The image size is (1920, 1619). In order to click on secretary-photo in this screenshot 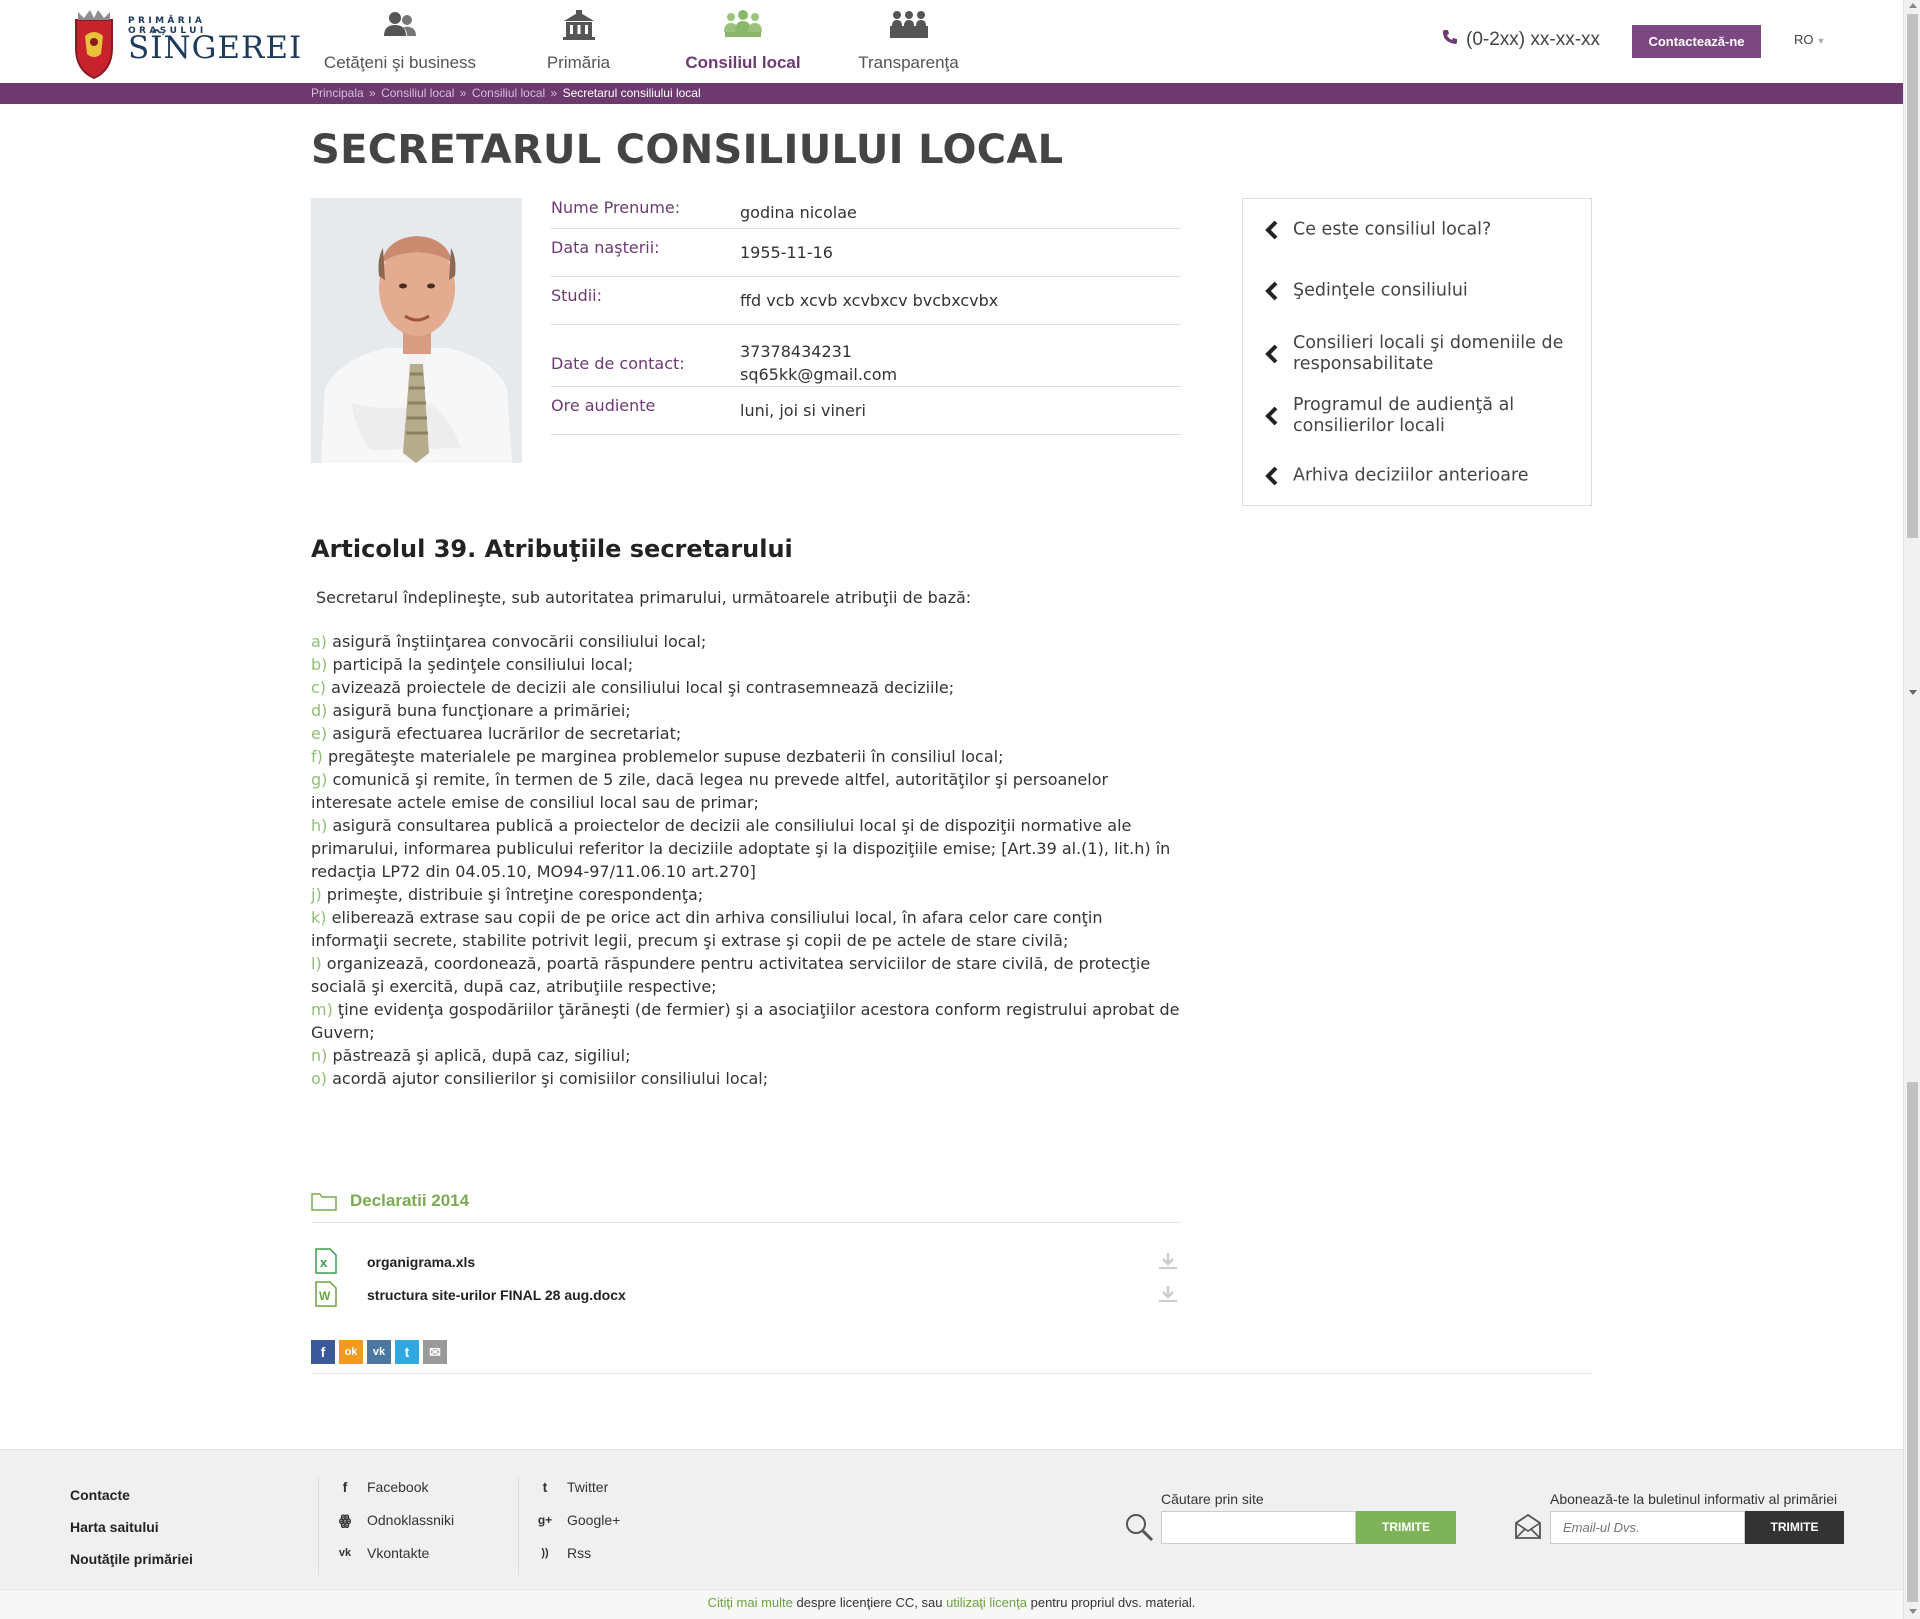, I will do `click(416, 330)`.